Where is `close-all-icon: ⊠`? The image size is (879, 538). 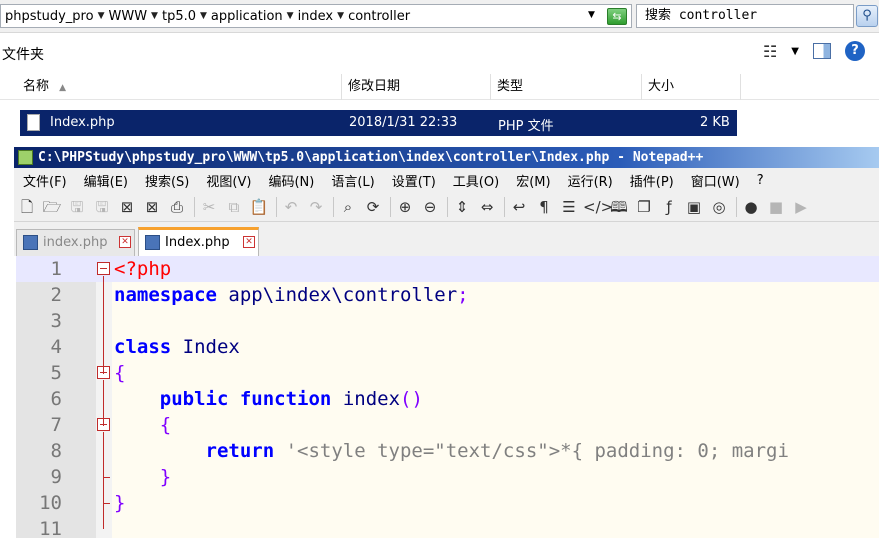 close-all-icon: ⊠ is located at coordinates (152, 207).